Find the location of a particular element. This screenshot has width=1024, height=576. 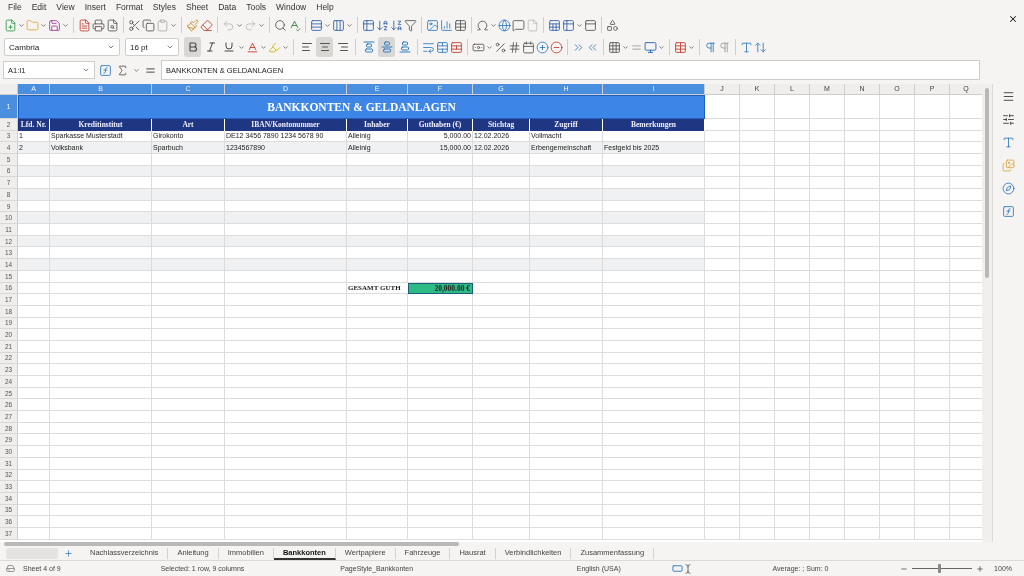

panel-icon is located at coordinates (590, 25).